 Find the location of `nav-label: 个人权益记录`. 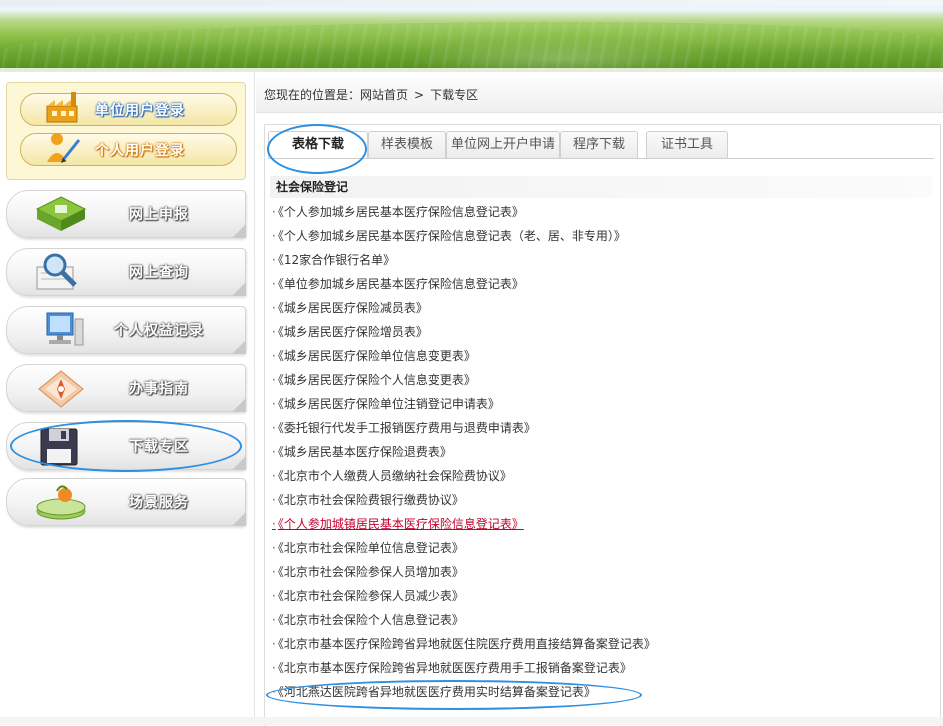

nav-label: 个人权益记录 is located at coordinates (159, 331).